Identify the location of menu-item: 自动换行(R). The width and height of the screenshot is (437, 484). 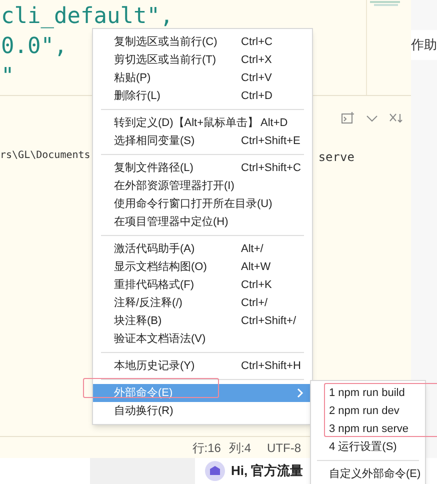
(202, 411).